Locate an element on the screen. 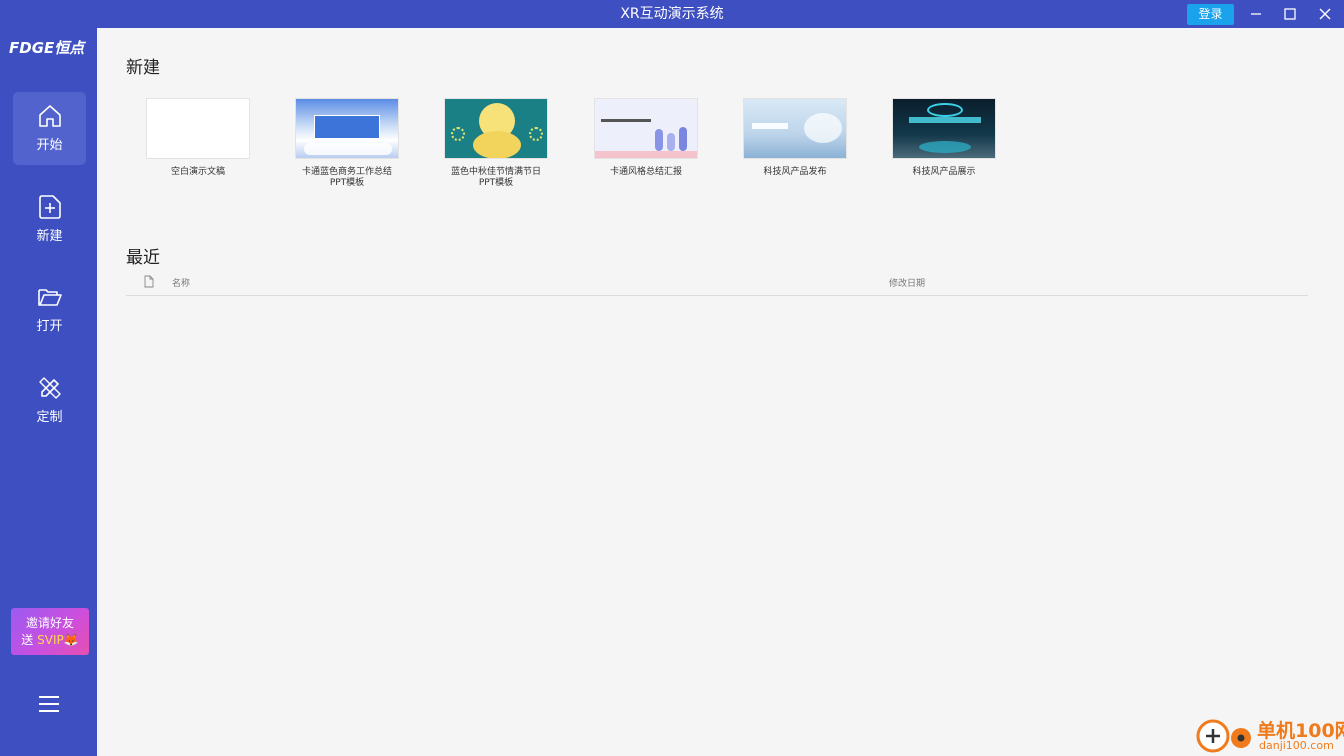  new-section-title: 新建 is located at coordinates (143, 68).